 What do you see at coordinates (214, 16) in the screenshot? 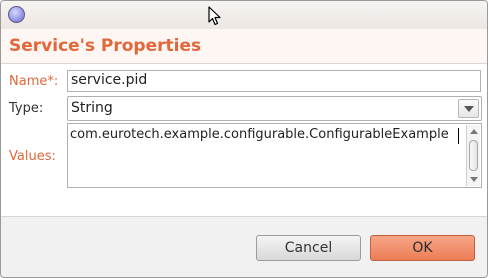
I see `mouse-pointer-icon` at bounding box center [214, 16].